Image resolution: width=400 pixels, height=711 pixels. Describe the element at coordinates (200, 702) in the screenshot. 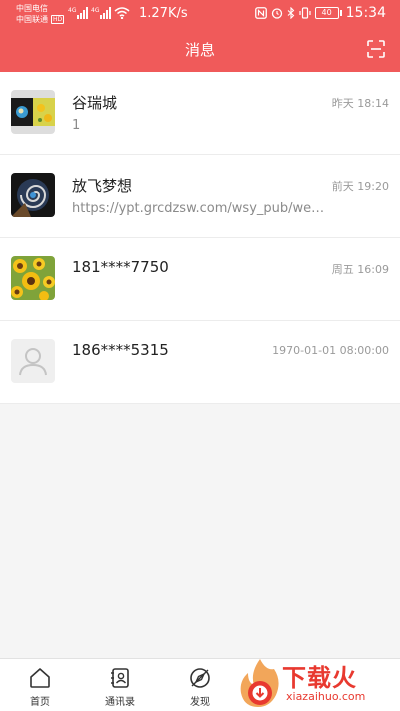

I see `nav-label: 发现` at that location.